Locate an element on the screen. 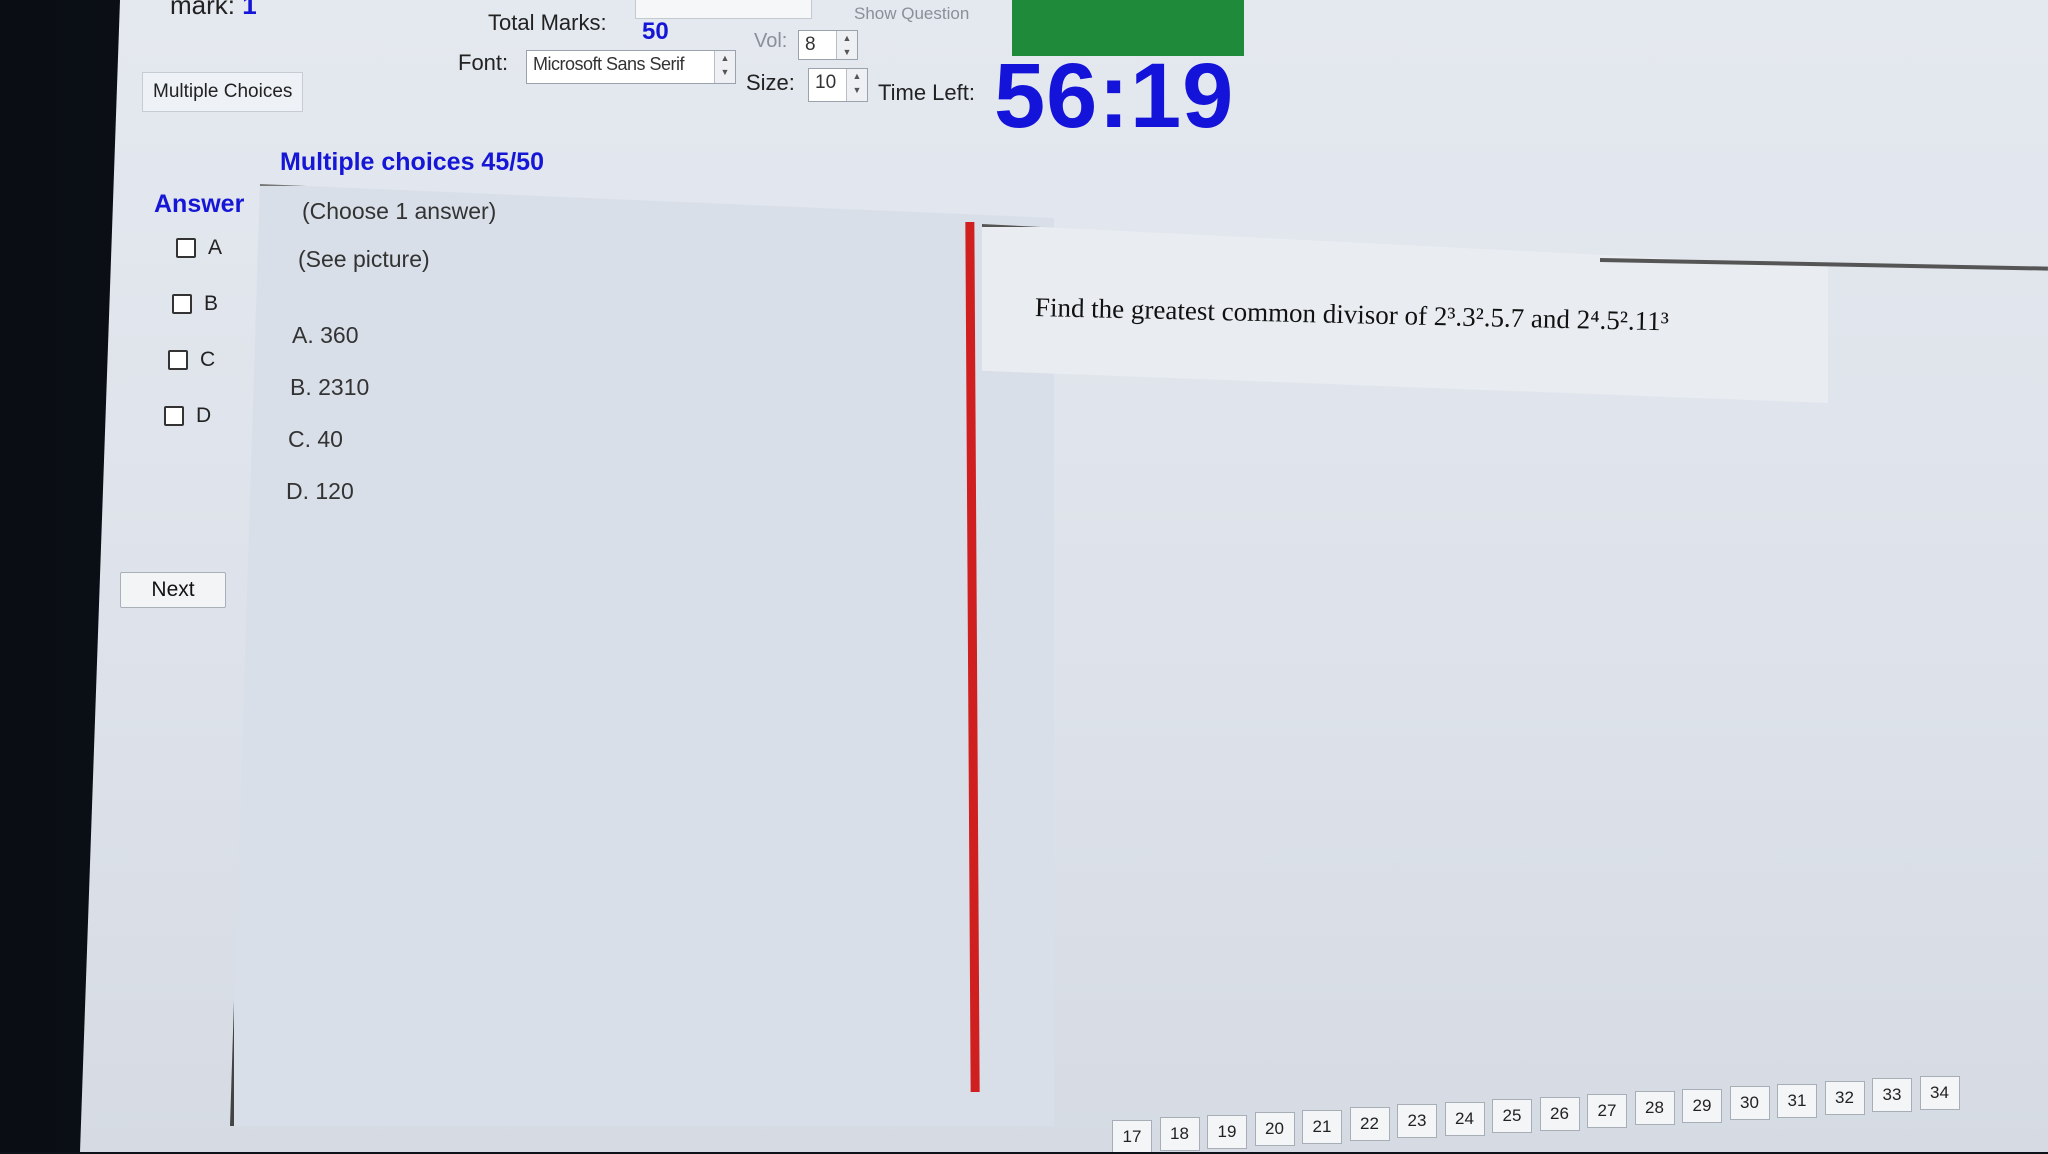 This screenshot has height=1154, width=2048. checkbox-a is located at coordinates (186, 248).